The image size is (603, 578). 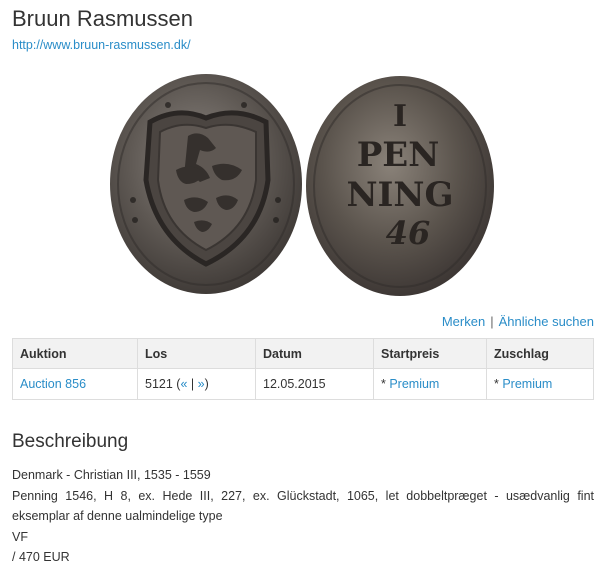 I want to click on header-auktion: Auktion, so click(x=75, y=353).